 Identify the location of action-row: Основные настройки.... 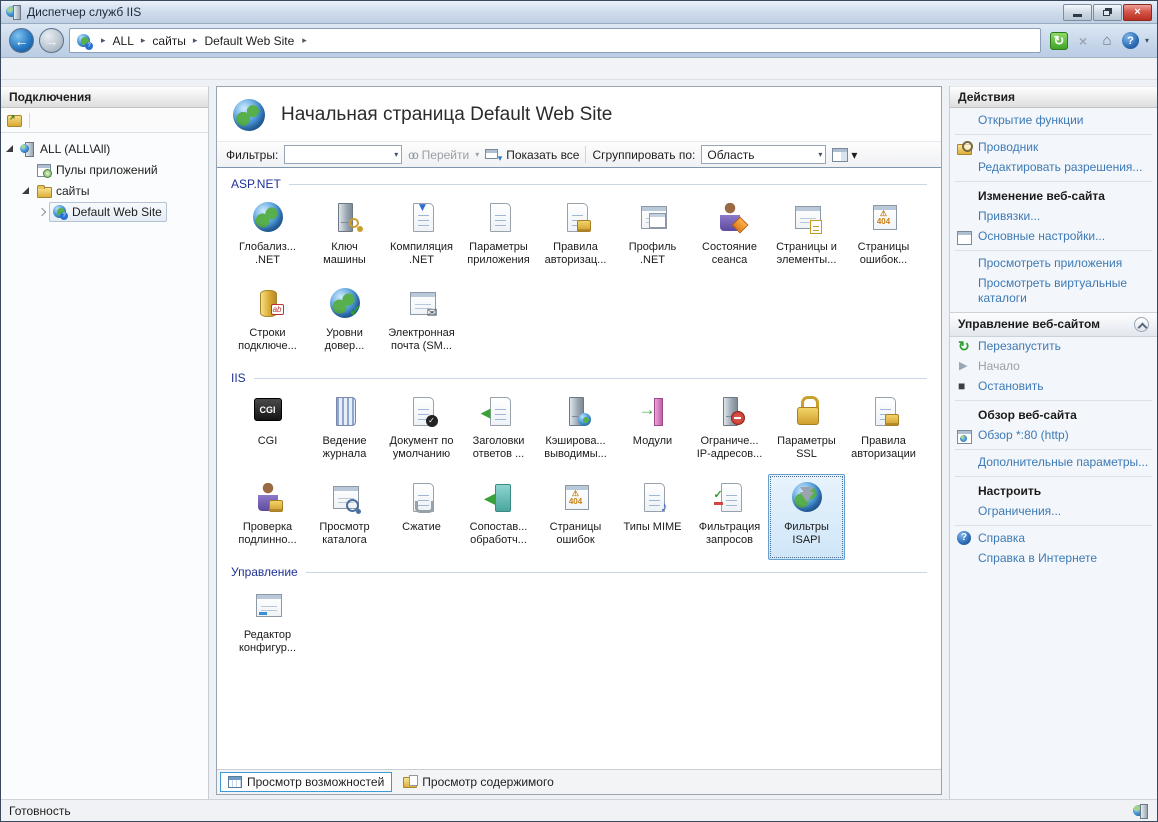
(1053, 237).